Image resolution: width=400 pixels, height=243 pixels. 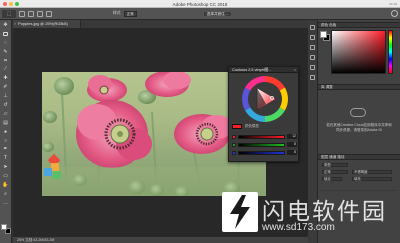 What do you see at coordinates (252, 126) in the screenshot?
I see `color-model-label: 颜色模型` at bounding box center [252, 126].